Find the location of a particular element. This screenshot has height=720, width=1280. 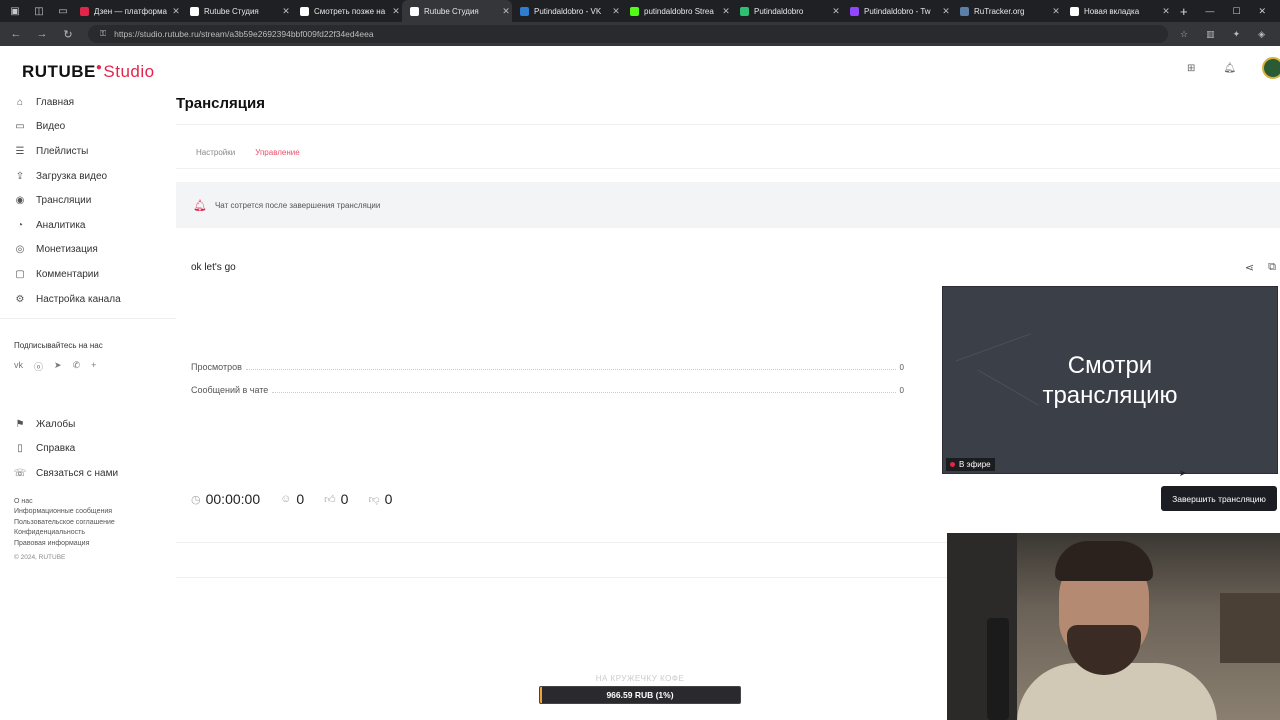

webcam-person-hair is located at coordinates (1104, 561).